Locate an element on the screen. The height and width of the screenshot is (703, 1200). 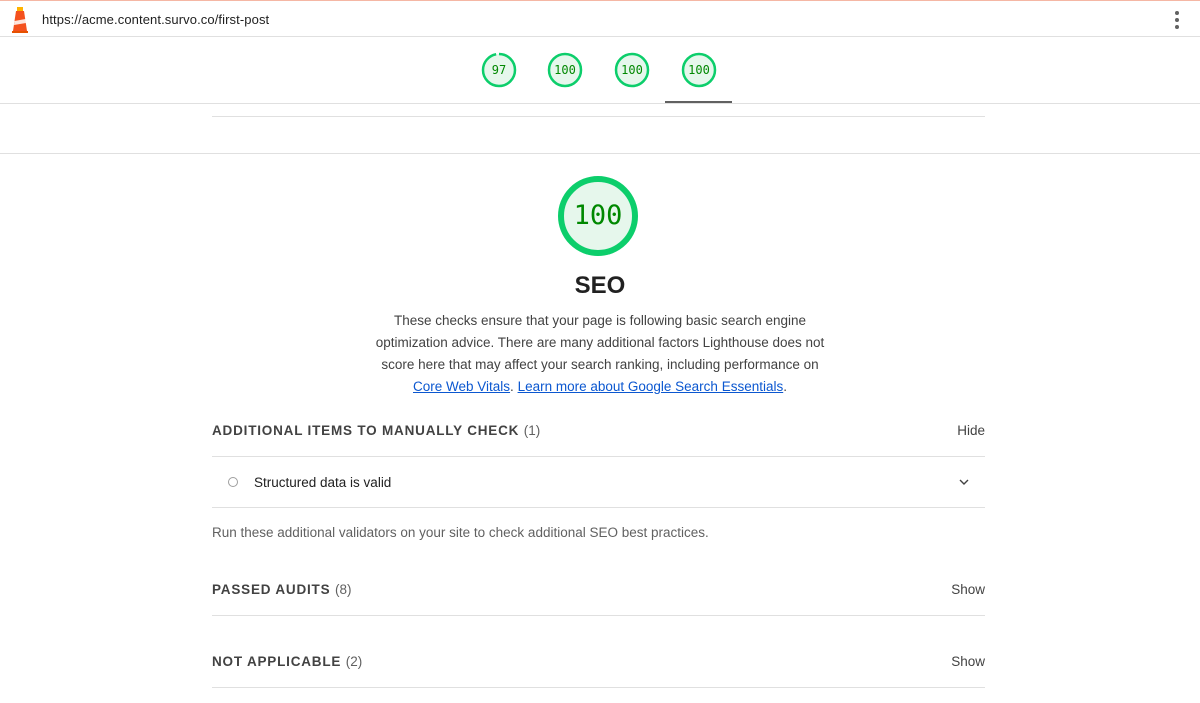
group-title: PASSED AUDITS (8) is located at coordinates (281, 589).